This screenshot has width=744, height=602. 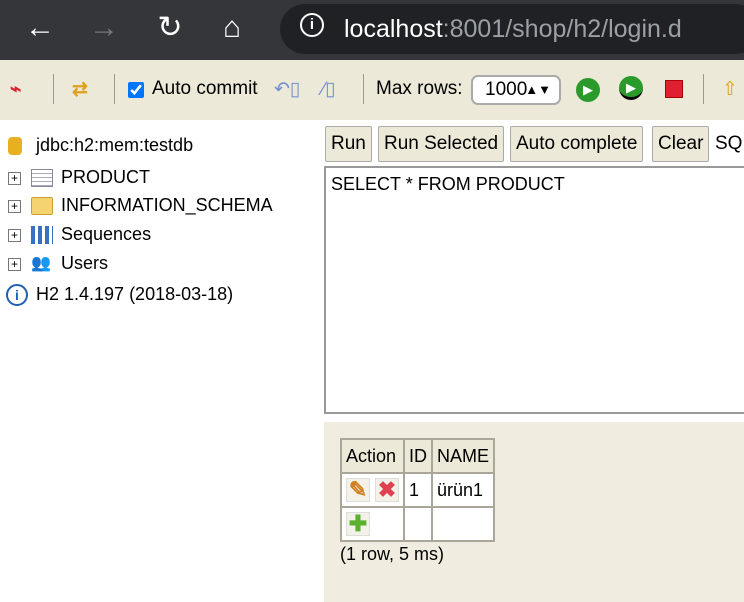 I want to click on sequence-icon, so click(x=42, y=235).